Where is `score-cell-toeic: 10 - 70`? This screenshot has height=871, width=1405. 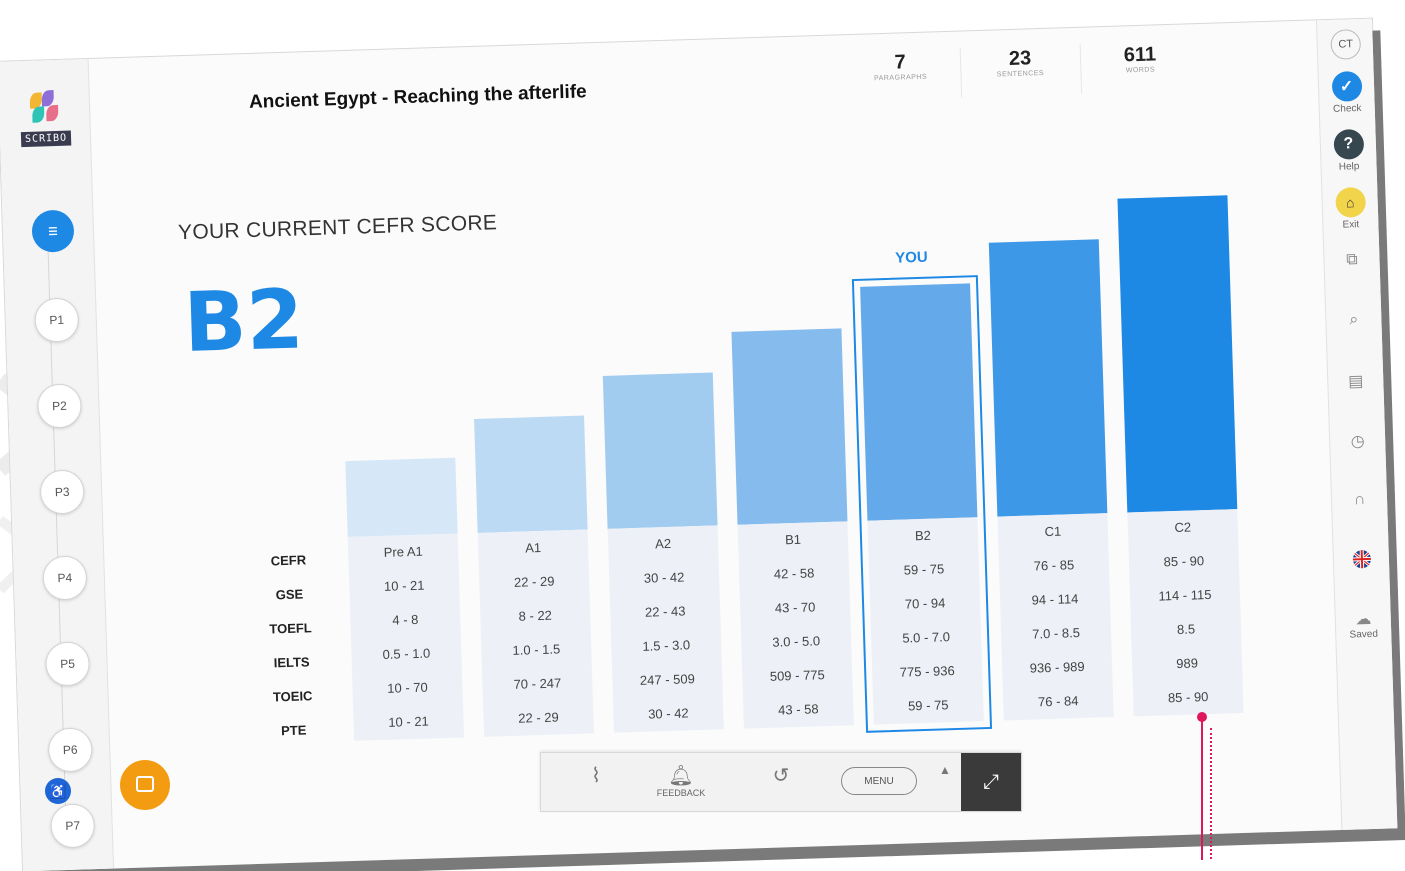
score-cell-toeic: 10 - 70 is located at coordinates (407, 687).